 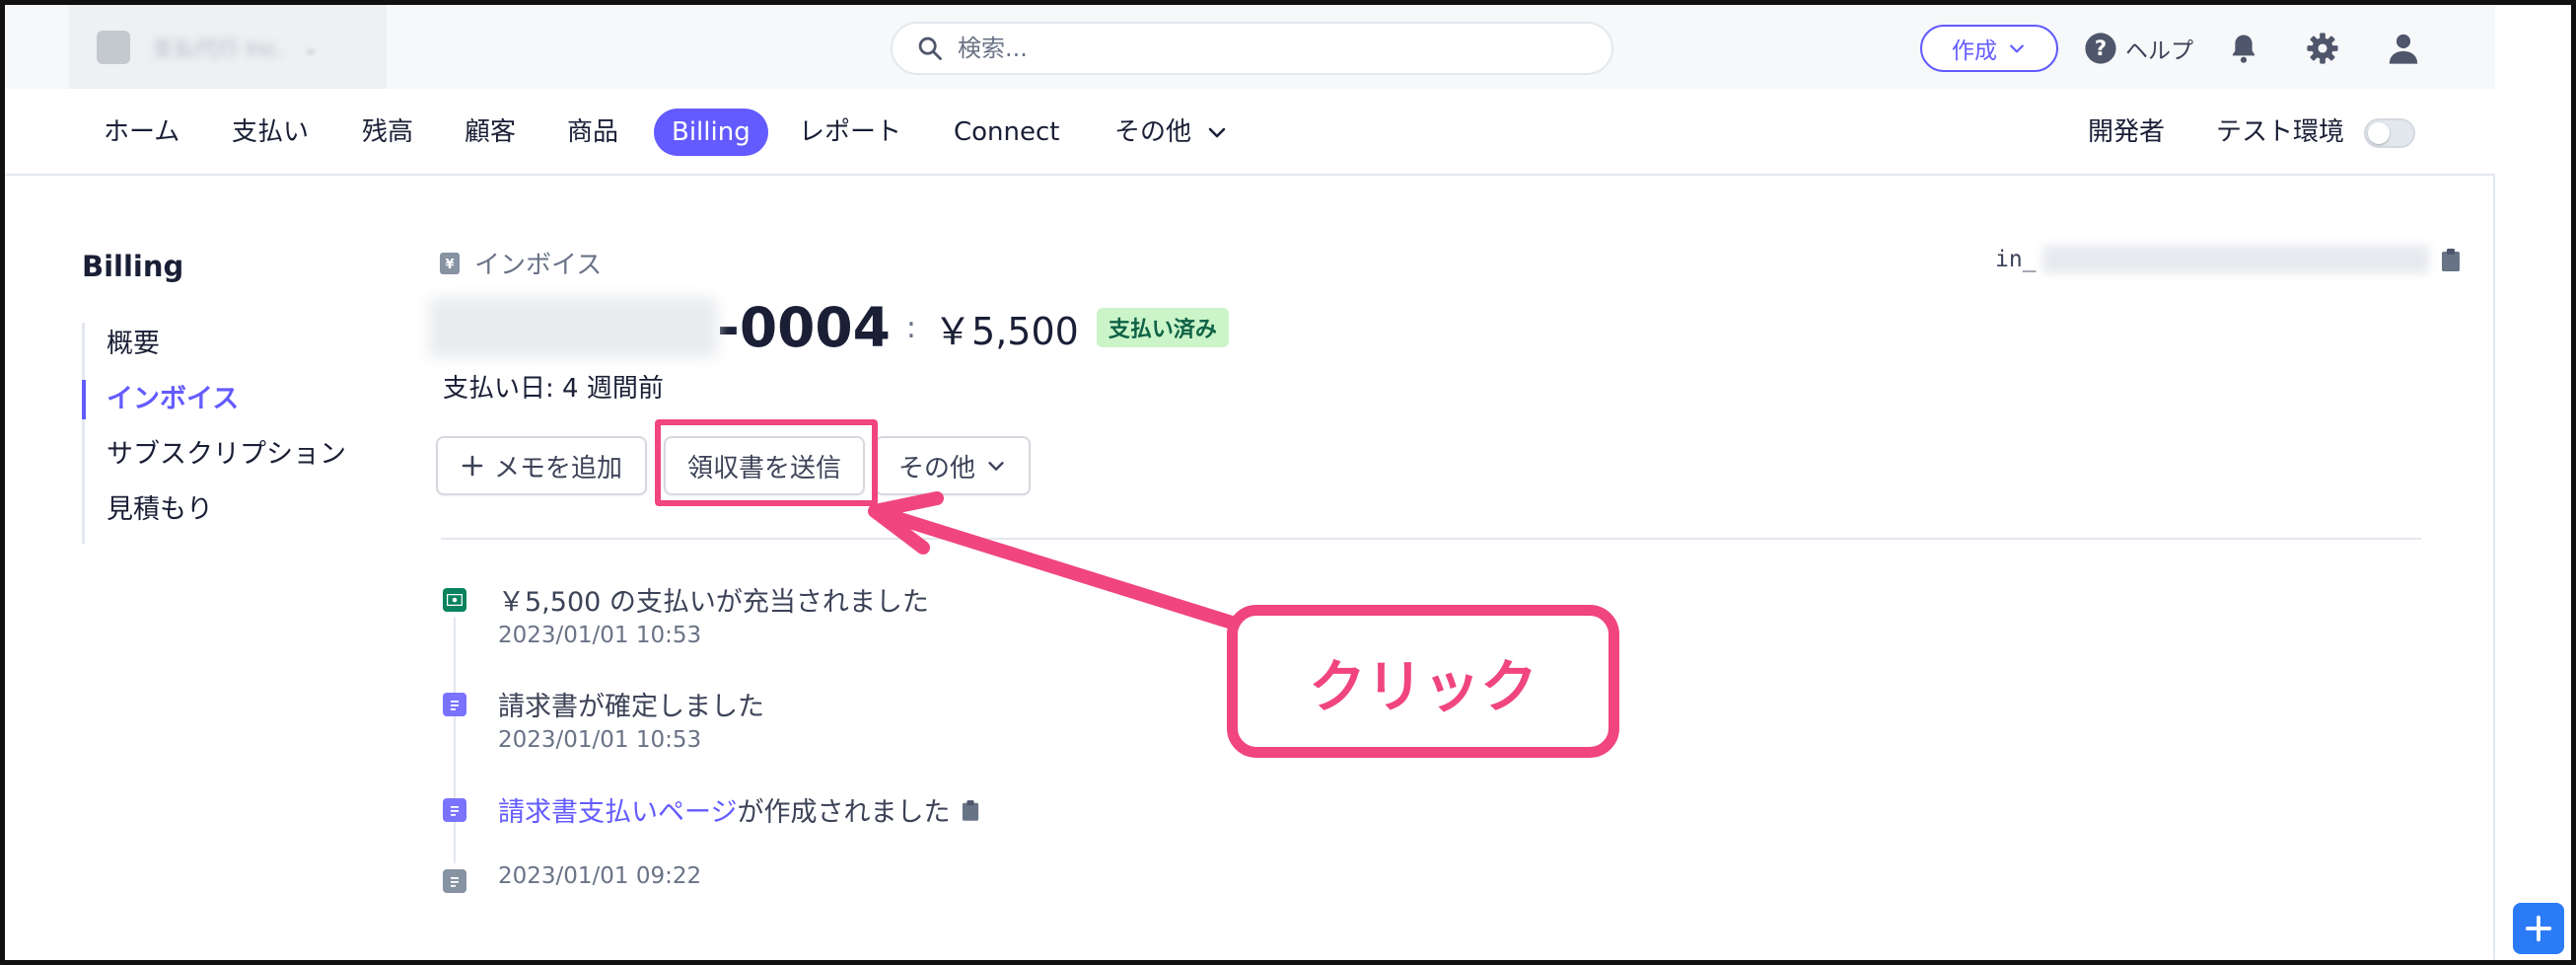 I want to click on profile-button, so click(x=2403, y=48).